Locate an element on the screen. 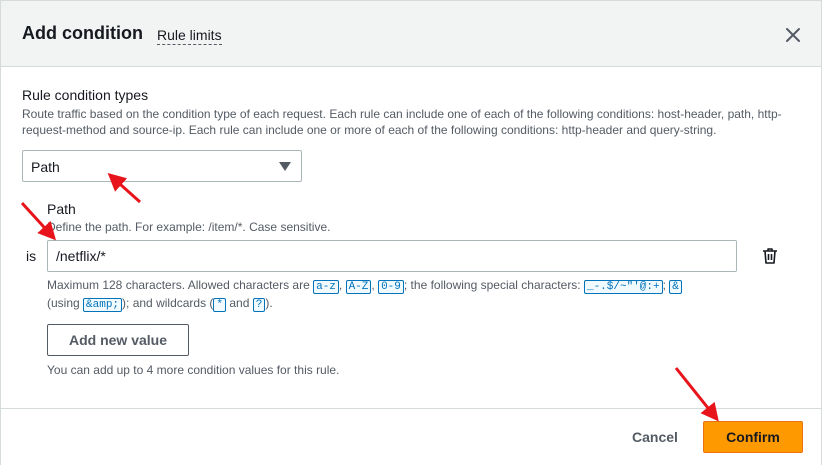 This screenshot has height=465, width=824. constraint-text: ; the following special characters: is located at coordinates (493, 285).